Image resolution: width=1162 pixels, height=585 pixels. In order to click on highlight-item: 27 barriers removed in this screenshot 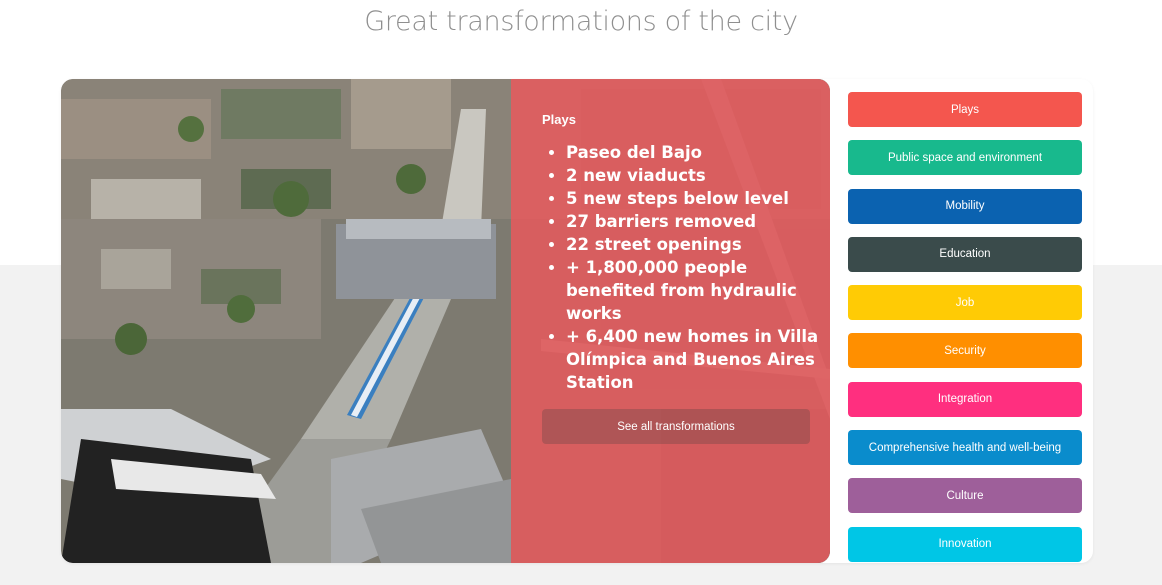, I will do `click(698, 221)`.